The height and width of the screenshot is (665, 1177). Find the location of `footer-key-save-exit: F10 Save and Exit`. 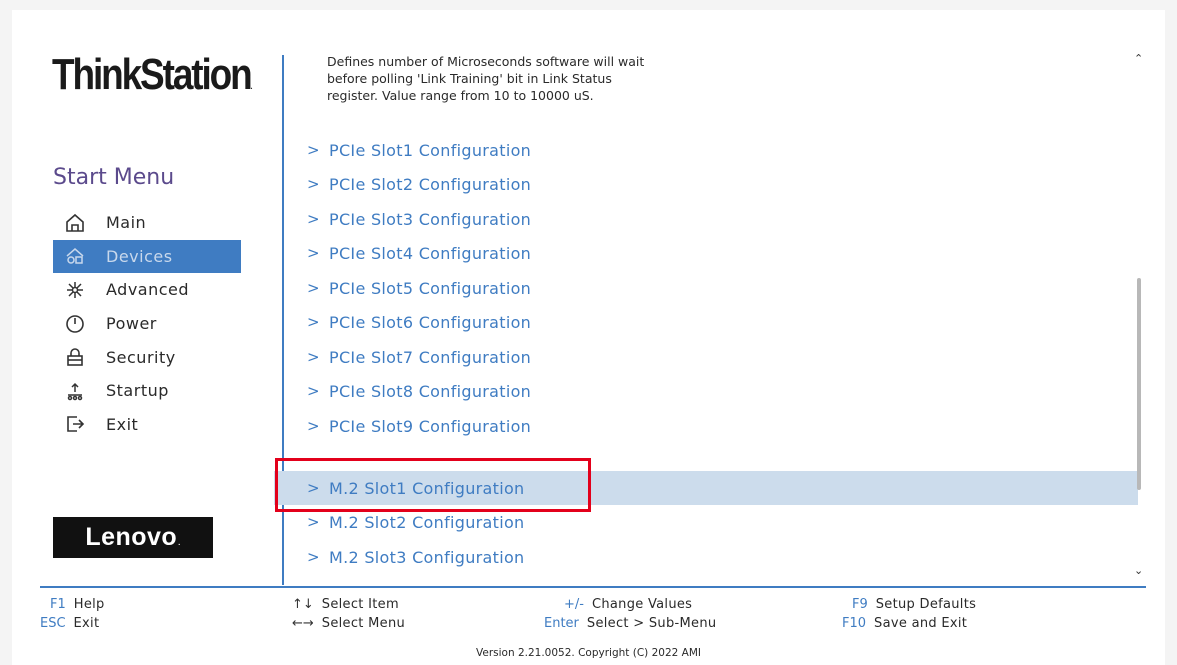

footer-key-save-exit: F10 Save and Exit is located at coordinates (904, 623).